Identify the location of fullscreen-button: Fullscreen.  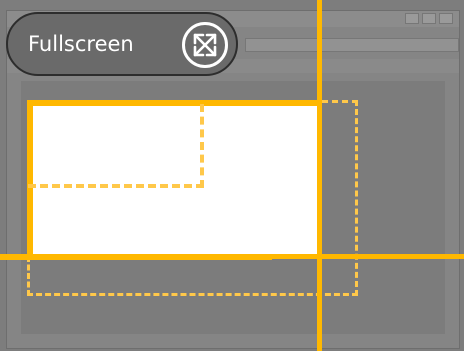
(122, 44).